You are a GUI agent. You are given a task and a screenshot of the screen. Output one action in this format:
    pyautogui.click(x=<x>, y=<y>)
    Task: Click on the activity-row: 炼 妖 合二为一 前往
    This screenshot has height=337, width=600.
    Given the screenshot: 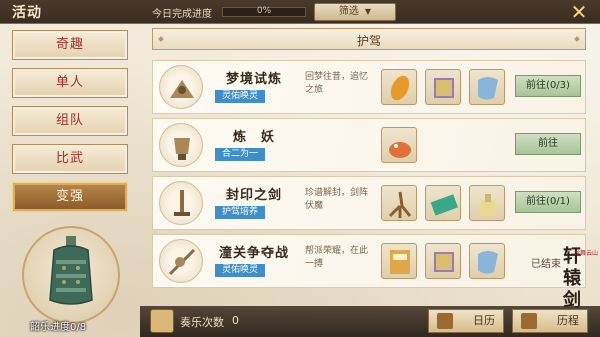 What is the action you would take?
    pyautogui.click(x=369, y=145)
    